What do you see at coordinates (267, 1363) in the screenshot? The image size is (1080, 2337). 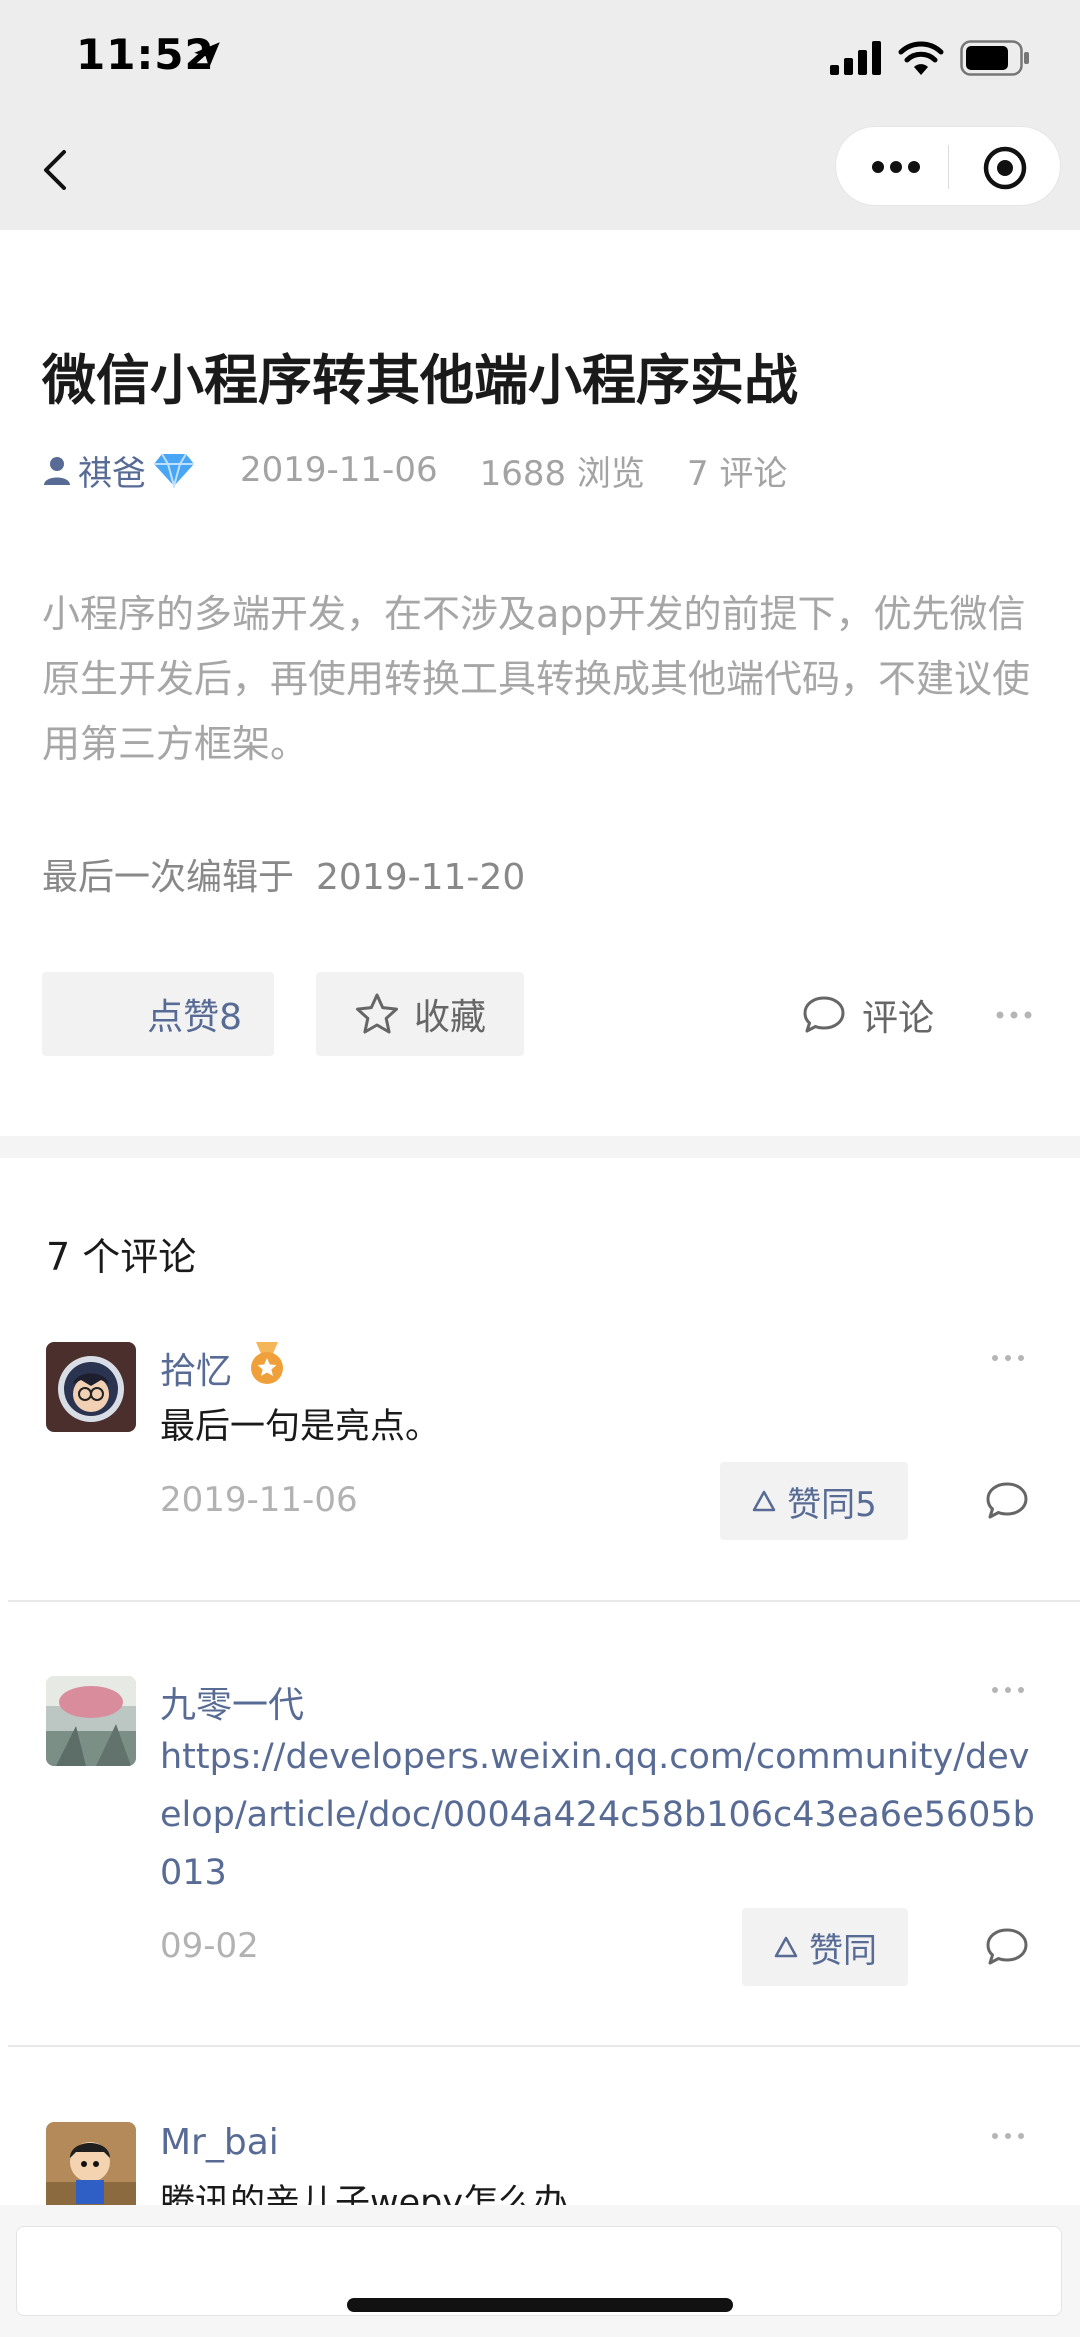 I see `medal-icon` at bounding box center [267, 1363].